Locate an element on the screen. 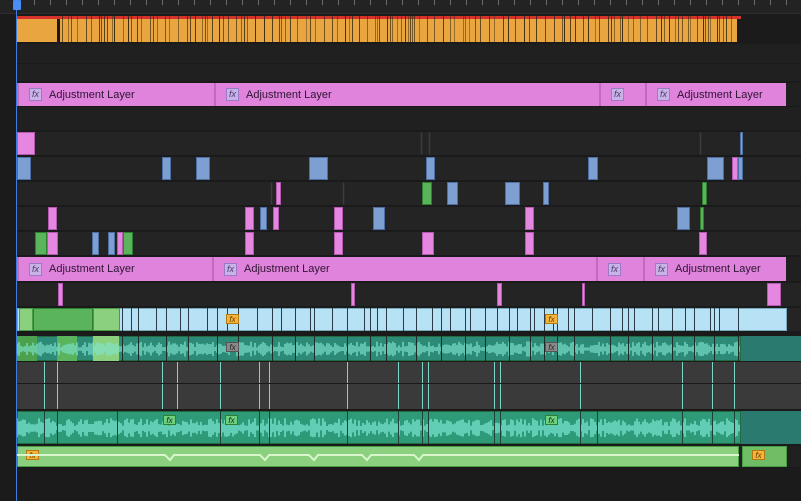  video-track-v3 is located at coordinates (409, 219).